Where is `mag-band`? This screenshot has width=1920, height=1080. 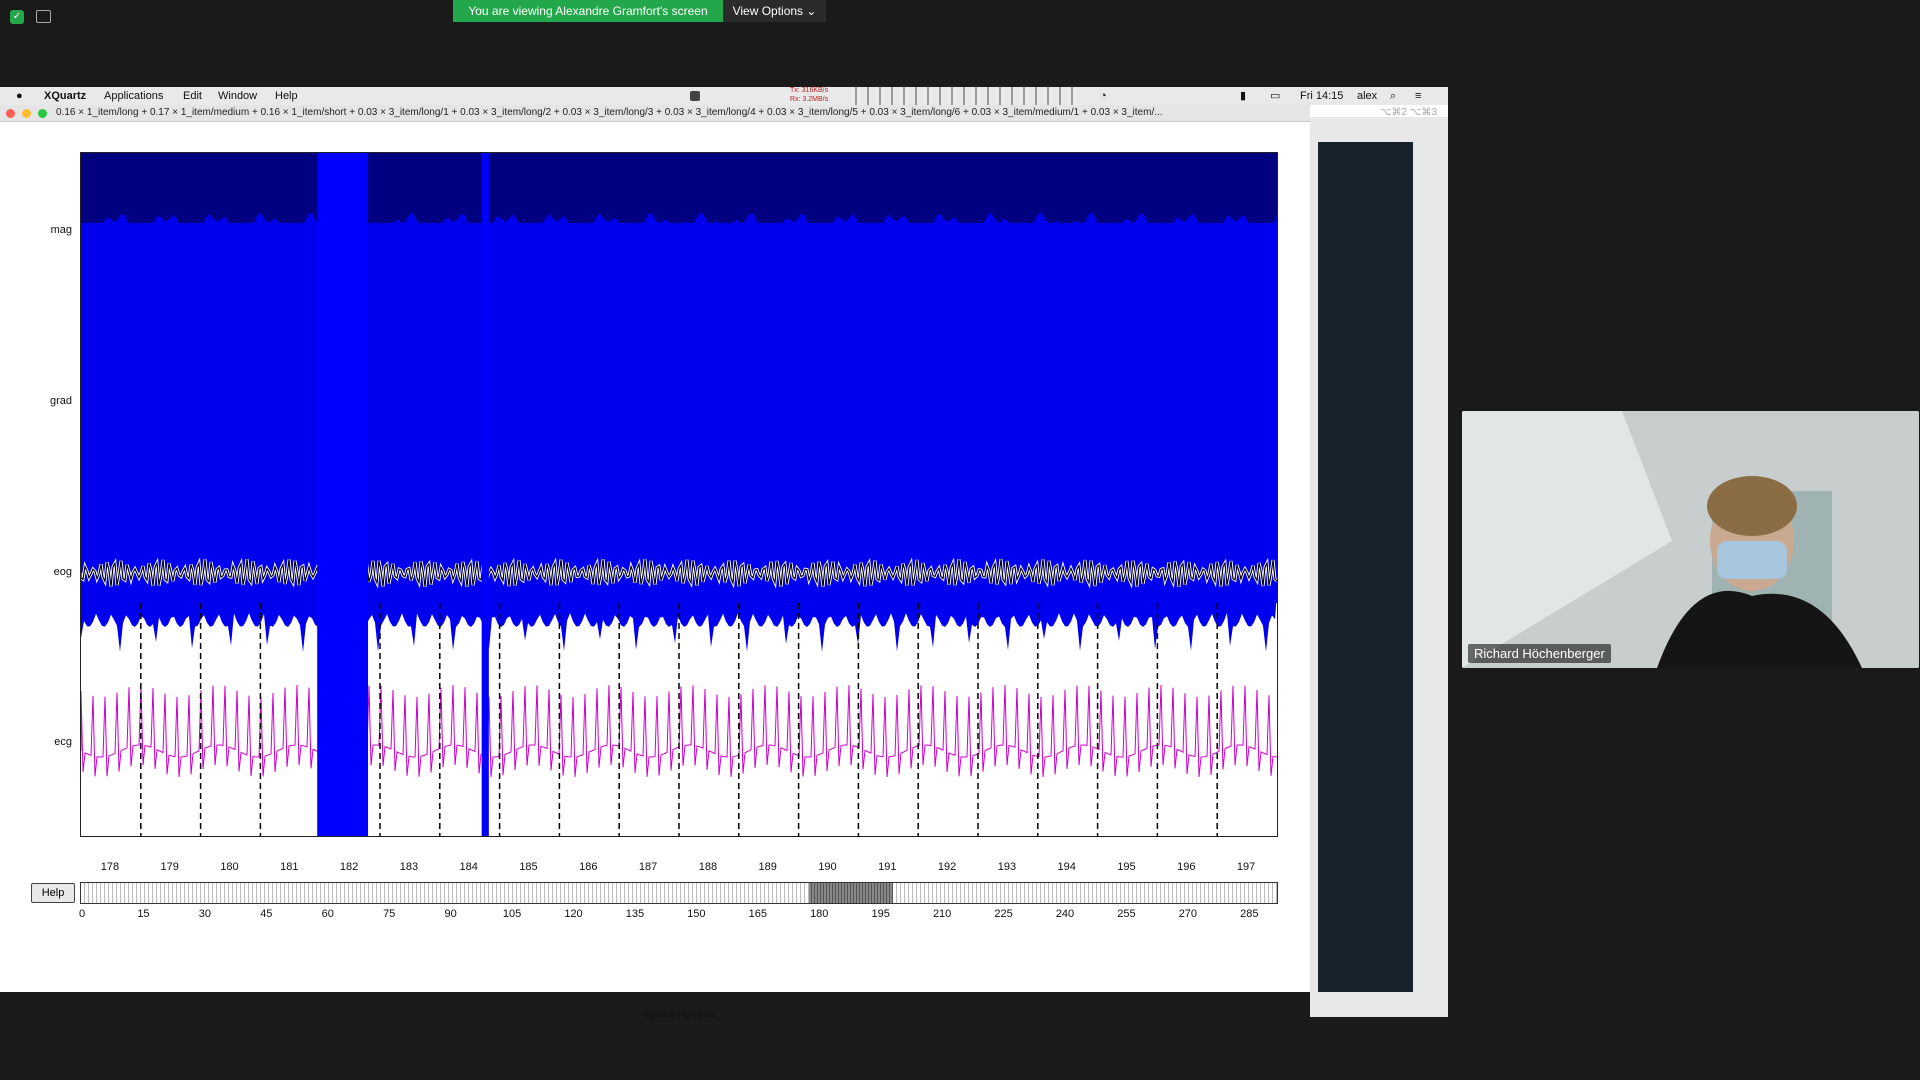 mag-band is located at coordinates (679, 188).